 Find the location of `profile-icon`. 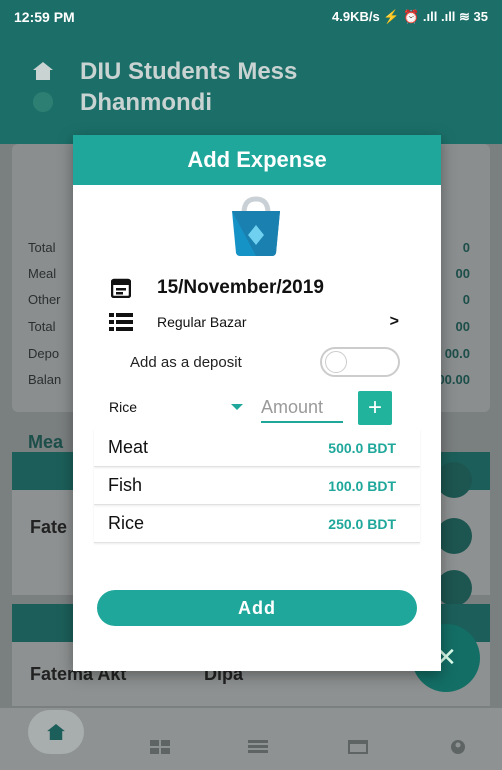

profile-icon is located at coordinates (458, 747).